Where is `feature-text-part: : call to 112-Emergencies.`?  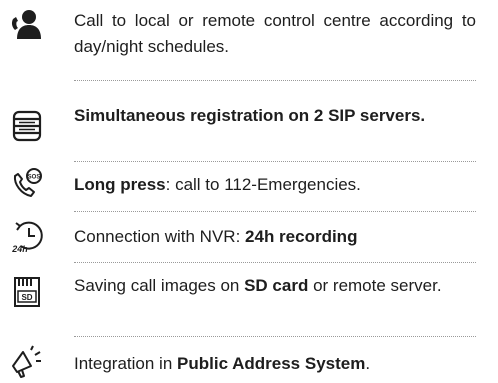 feature-text-part: : call to 112-Emergencies. is located at coordinates (263, 184).